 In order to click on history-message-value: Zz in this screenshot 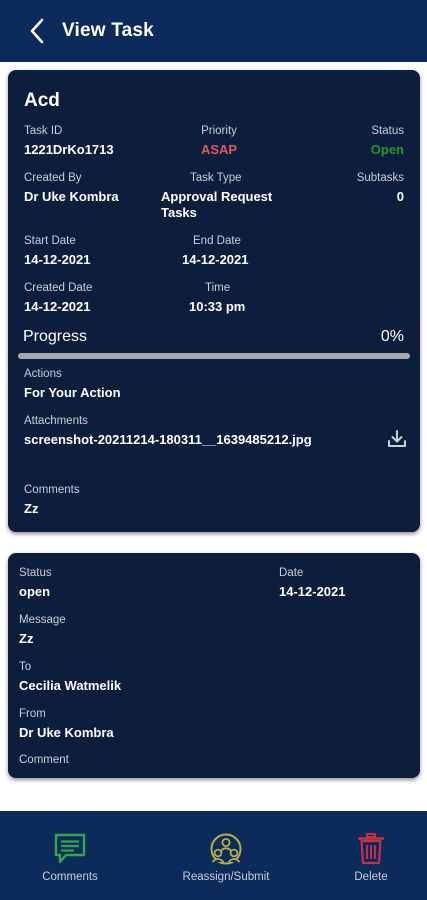, I will do `click(26, 638)`.